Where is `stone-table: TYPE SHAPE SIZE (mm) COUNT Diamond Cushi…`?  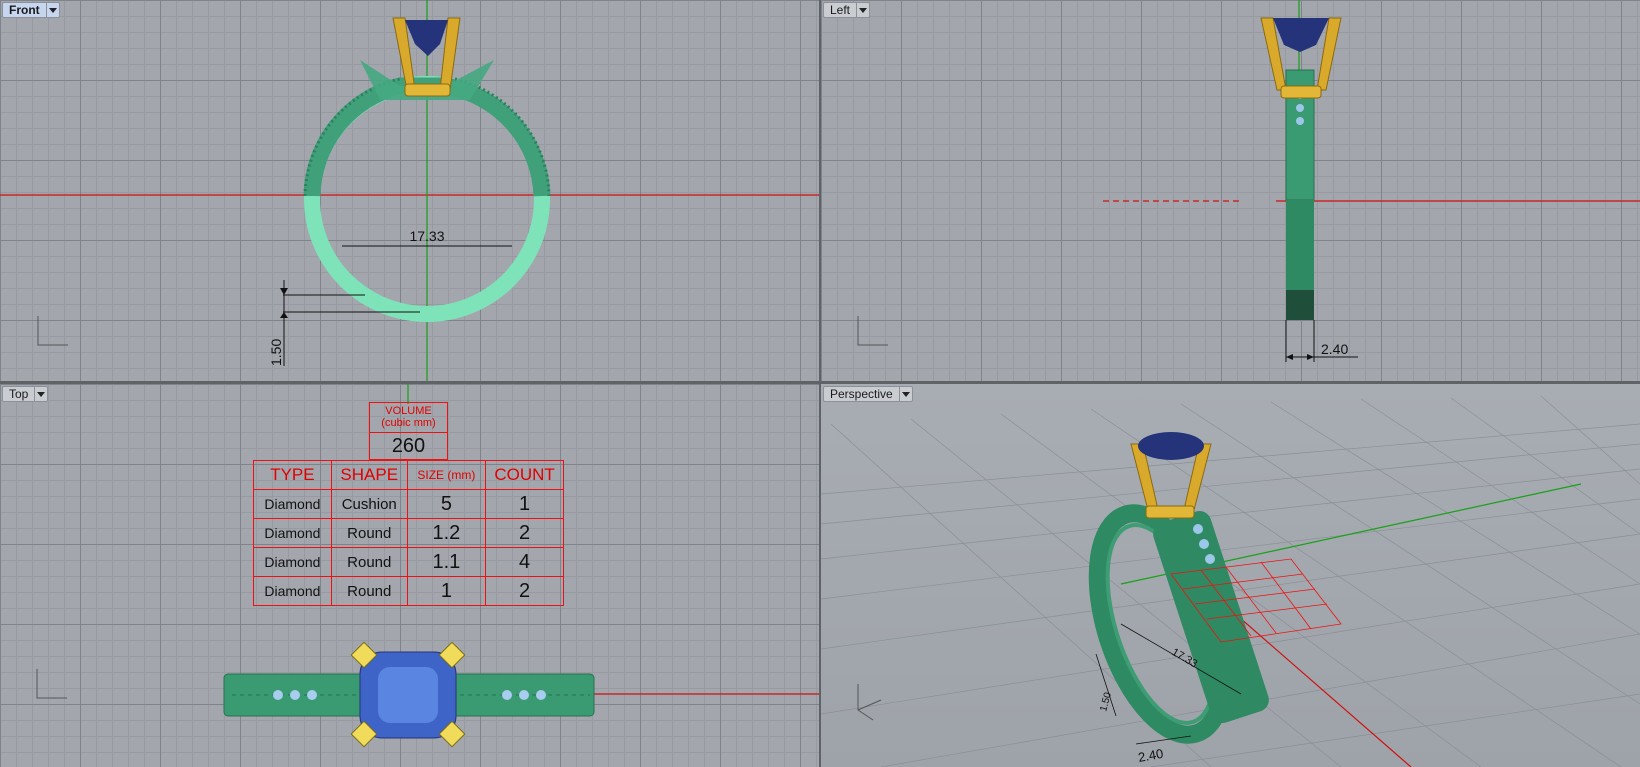 stone-table: TYPE SHAPE SIZE (mm) COUNT Diamond Cushi… is located at coordinates (408, 533).